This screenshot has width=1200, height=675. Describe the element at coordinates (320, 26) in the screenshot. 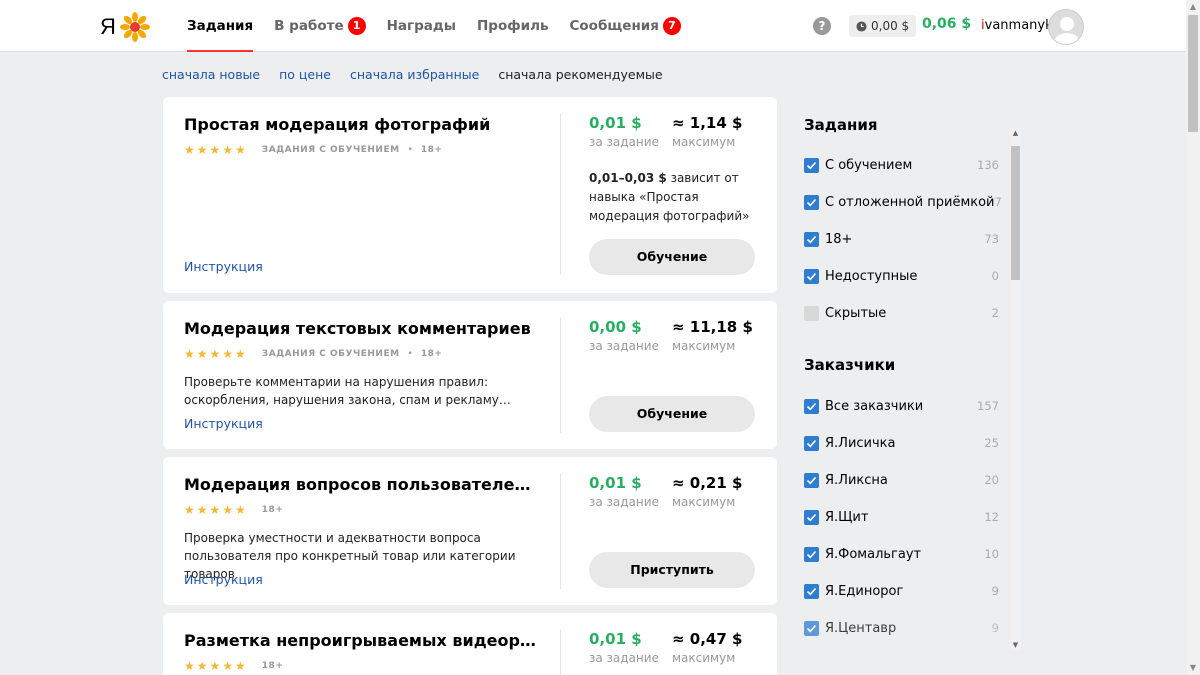

I see `nav-in-progress: В работе 1` at that location.